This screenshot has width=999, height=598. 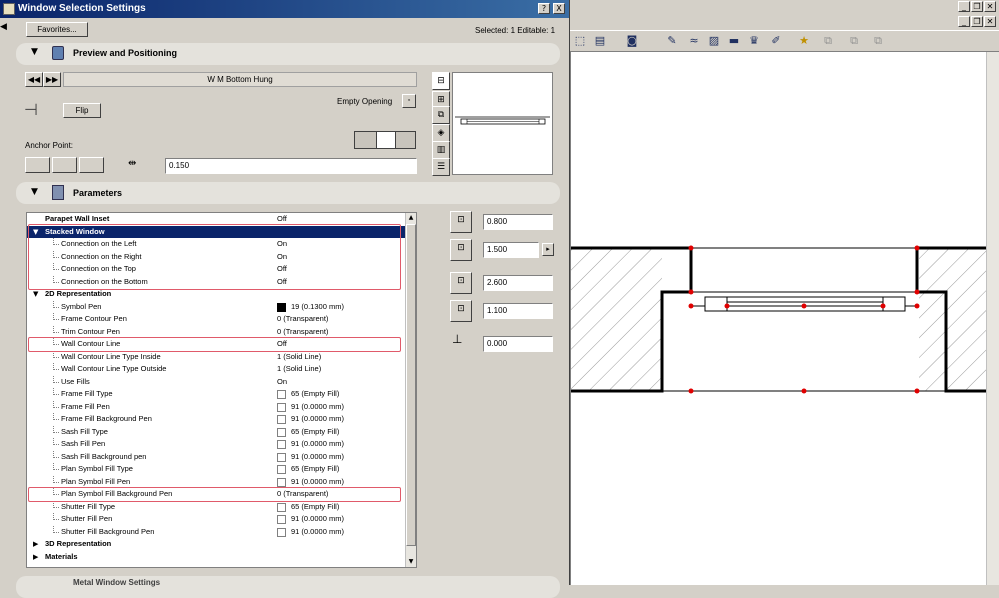 What do you see at coordinates (217, 382) in the screenshot?
I see `parameter-row: Use Fills On` at bounding box center [217, 382].